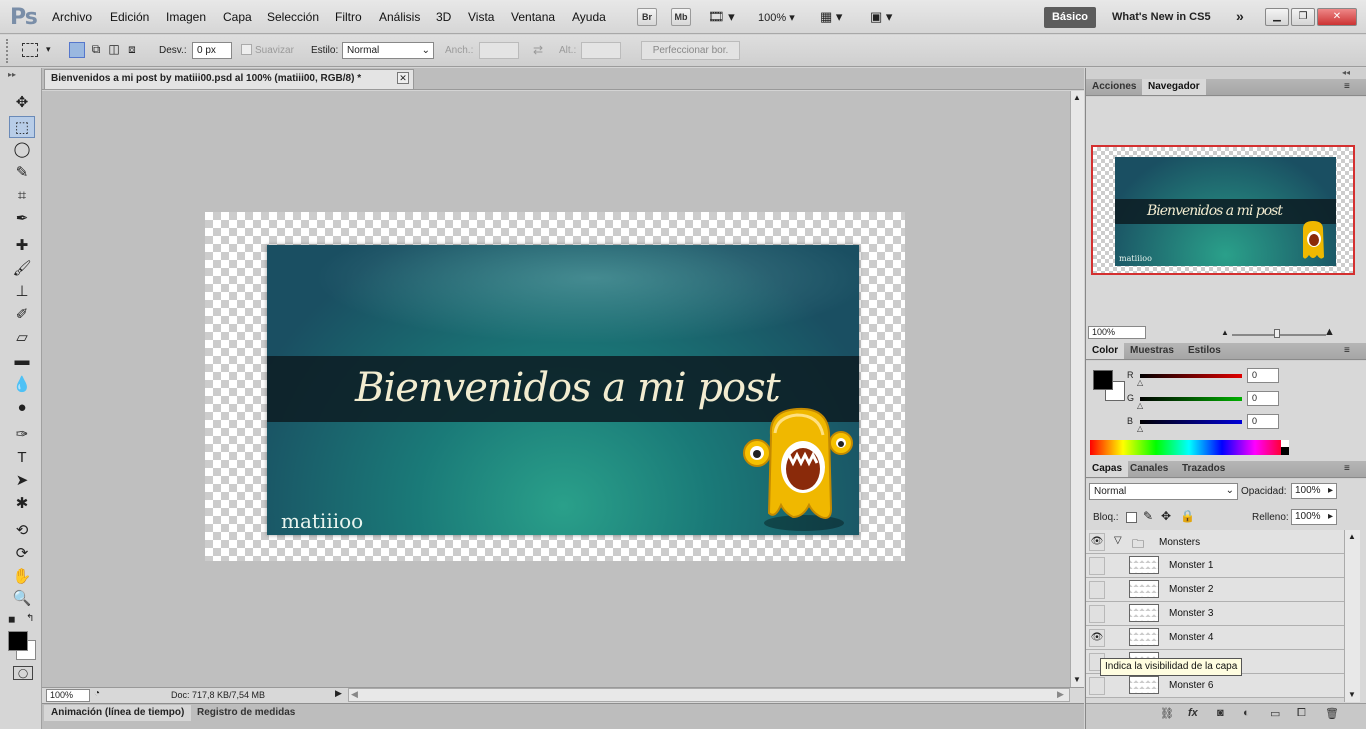 The width and height of the screenshot is (1366, 729). What do you see at coordinates (22, 269) in the screenshot?
I see `brush-tool-icon: 🖌` at bounding box center [22, 269].